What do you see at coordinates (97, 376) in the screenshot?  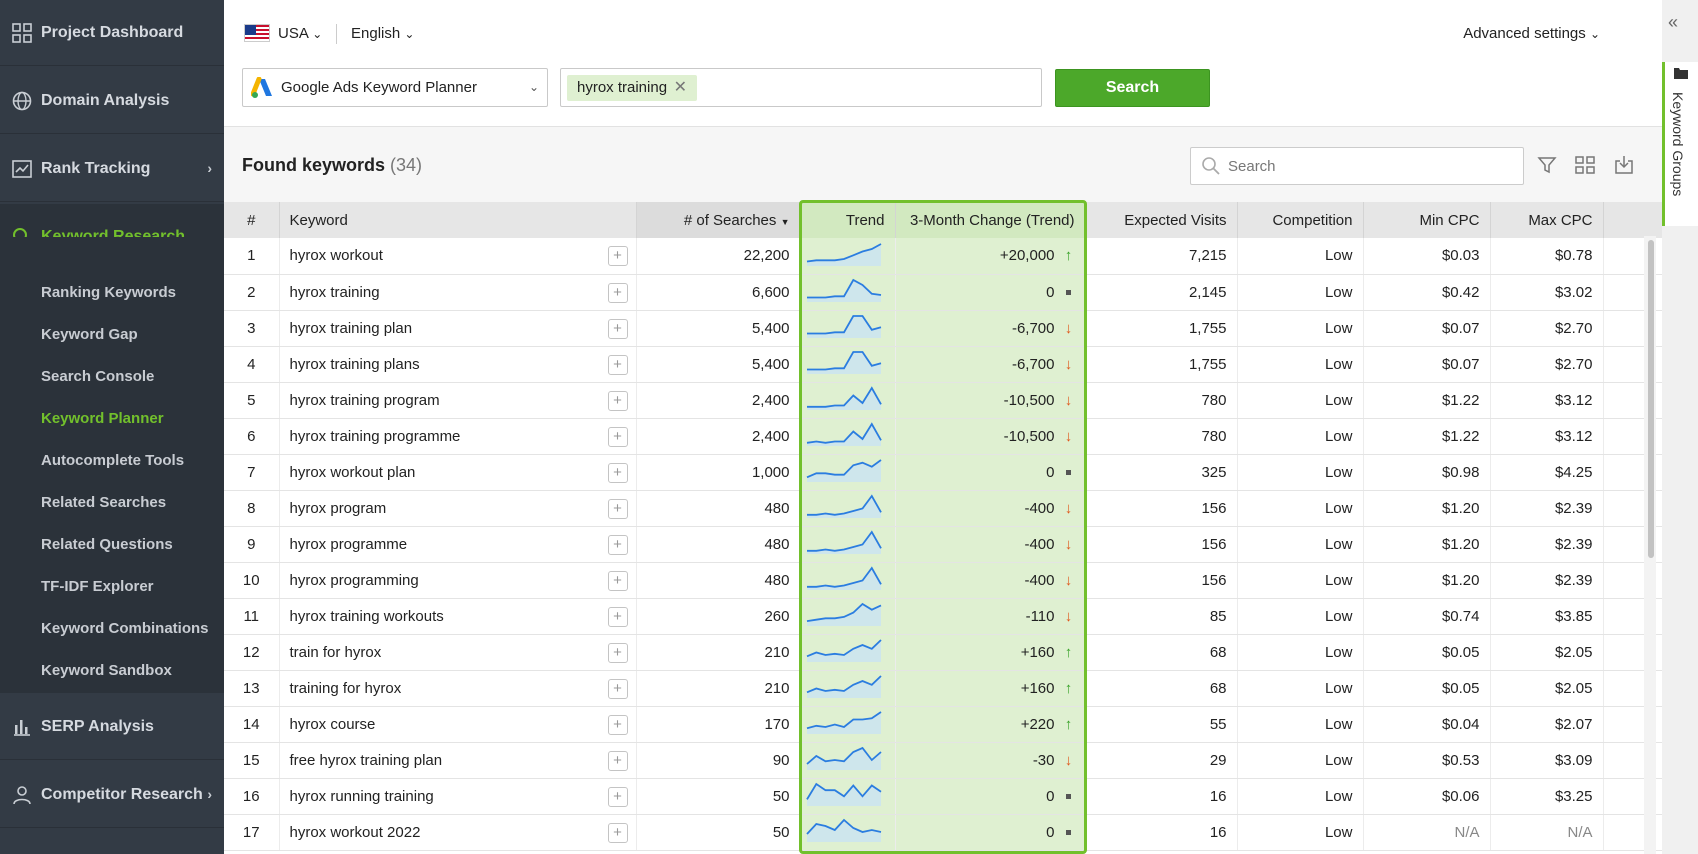 I see `sub-search-console: Search Console` at bounding box center [97, 376].